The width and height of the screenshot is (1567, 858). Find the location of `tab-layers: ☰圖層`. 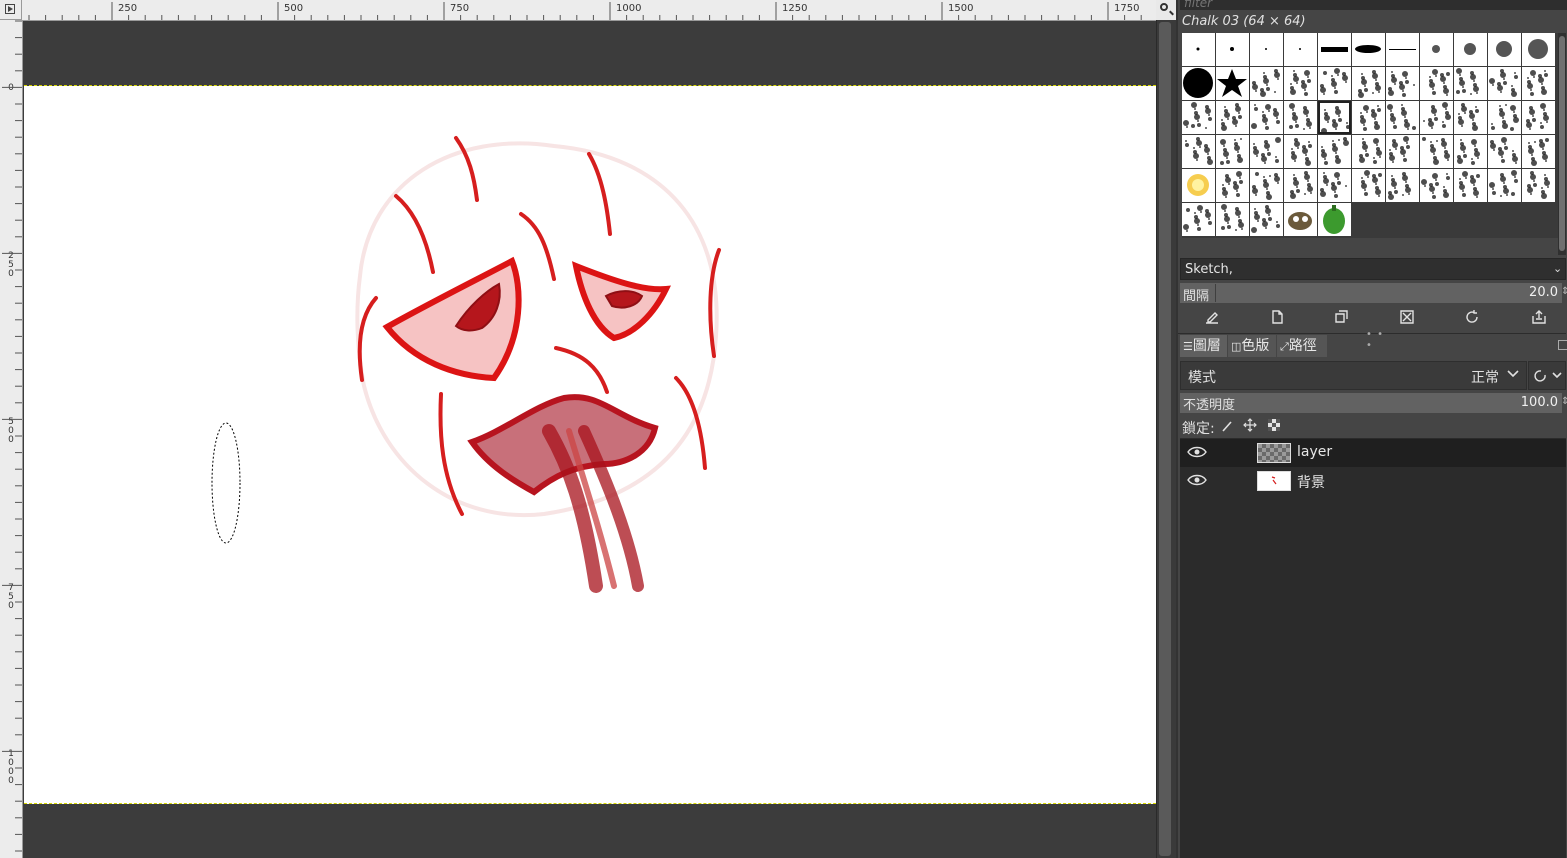

tab-layers: ☰圖層 is located at coordinates (1203, 346).